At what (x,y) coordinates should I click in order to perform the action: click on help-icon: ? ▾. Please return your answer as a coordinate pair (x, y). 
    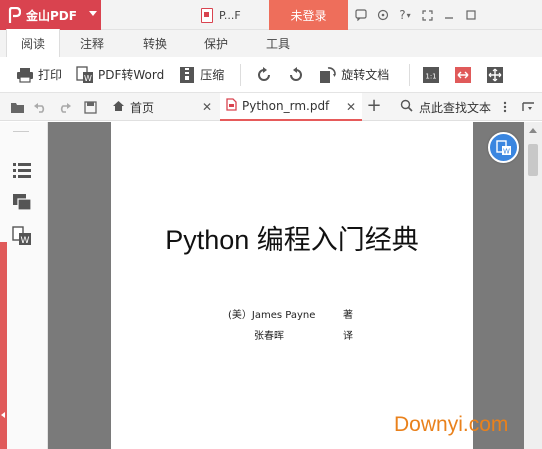
    Looking at the image, I should click on (405, 15).